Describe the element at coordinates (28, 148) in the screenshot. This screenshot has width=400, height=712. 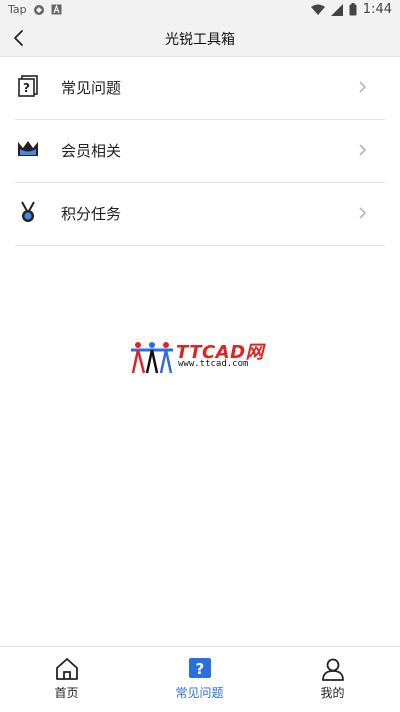
I see `crown-icon` at that location.